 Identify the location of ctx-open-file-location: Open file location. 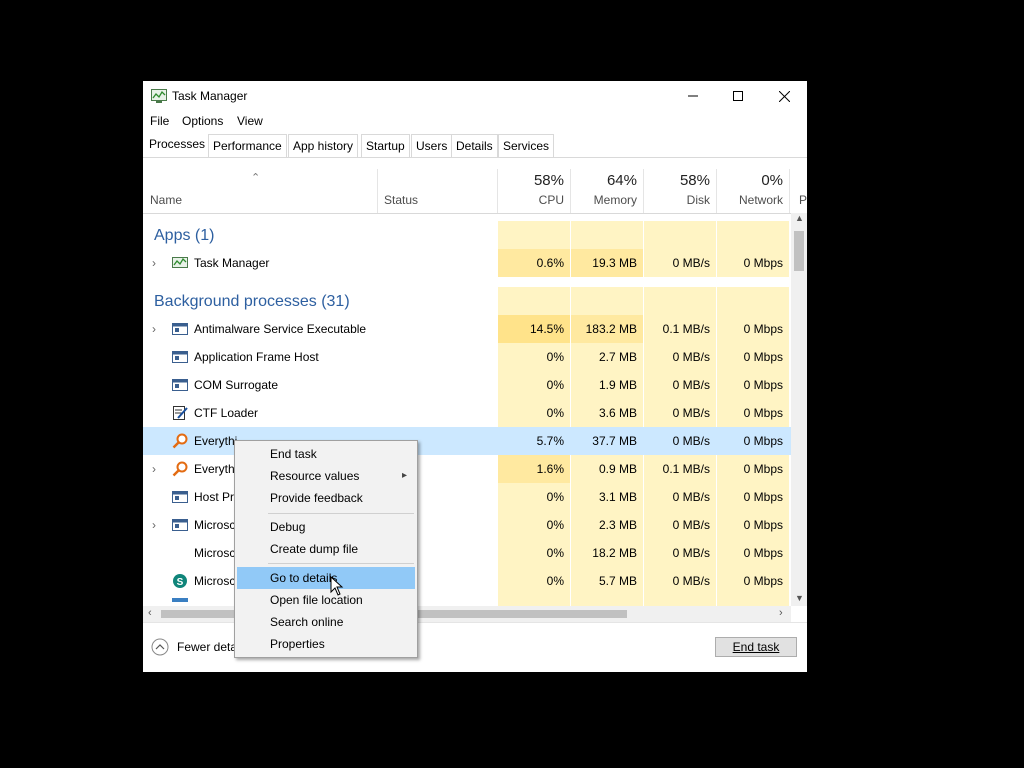
(326, 600).